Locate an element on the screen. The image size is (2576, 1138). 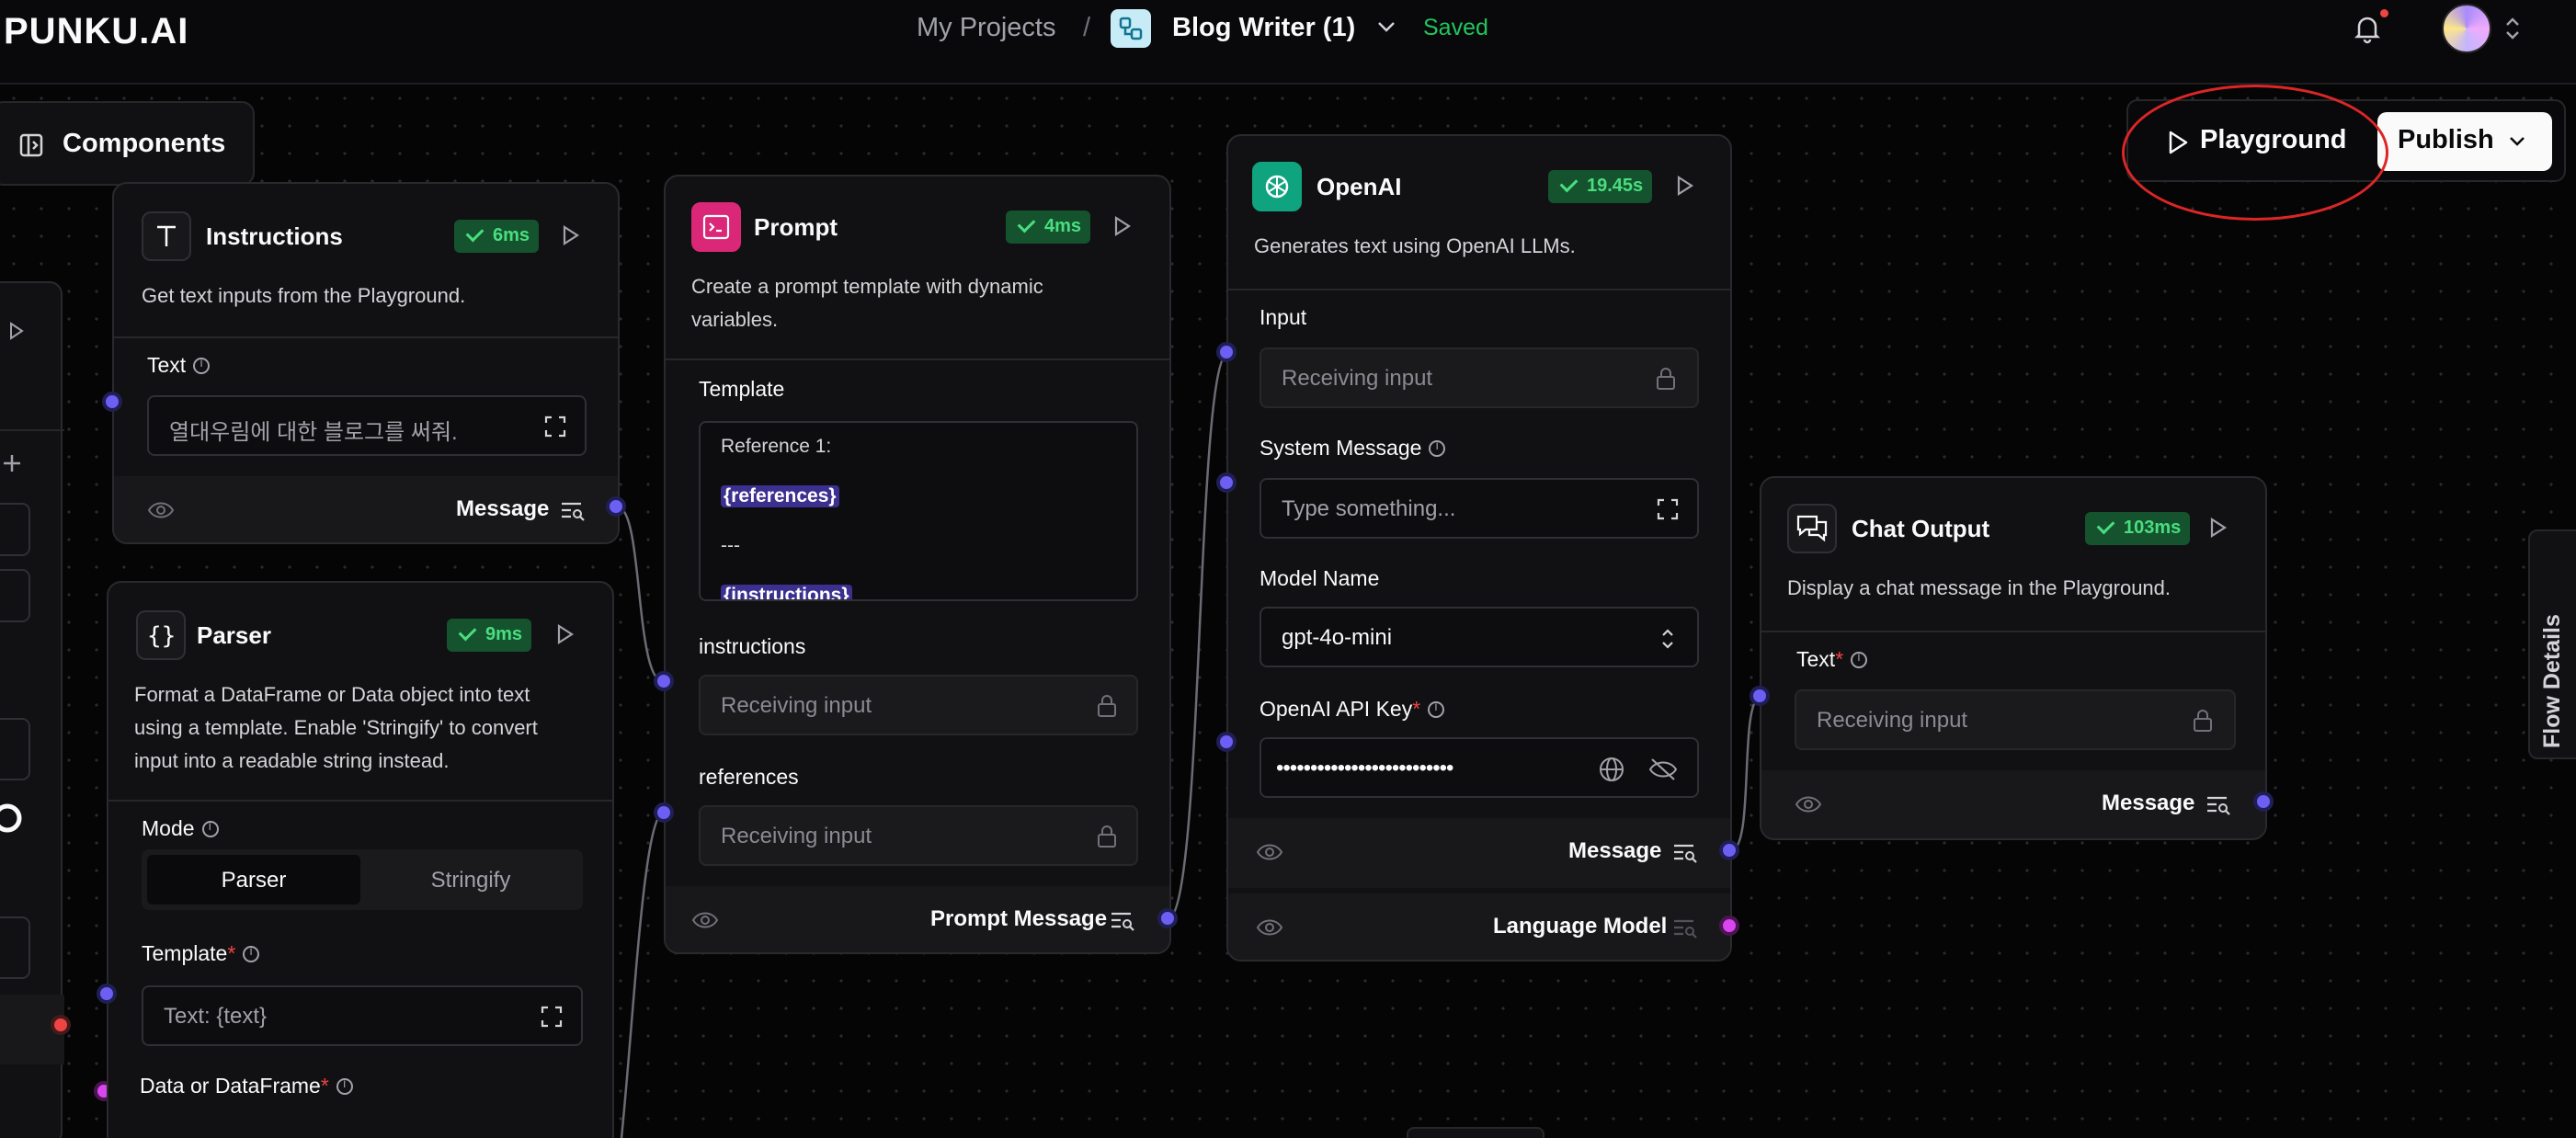
breadcrumb-my-projects: My Projects is located at coordinates (986, 28).